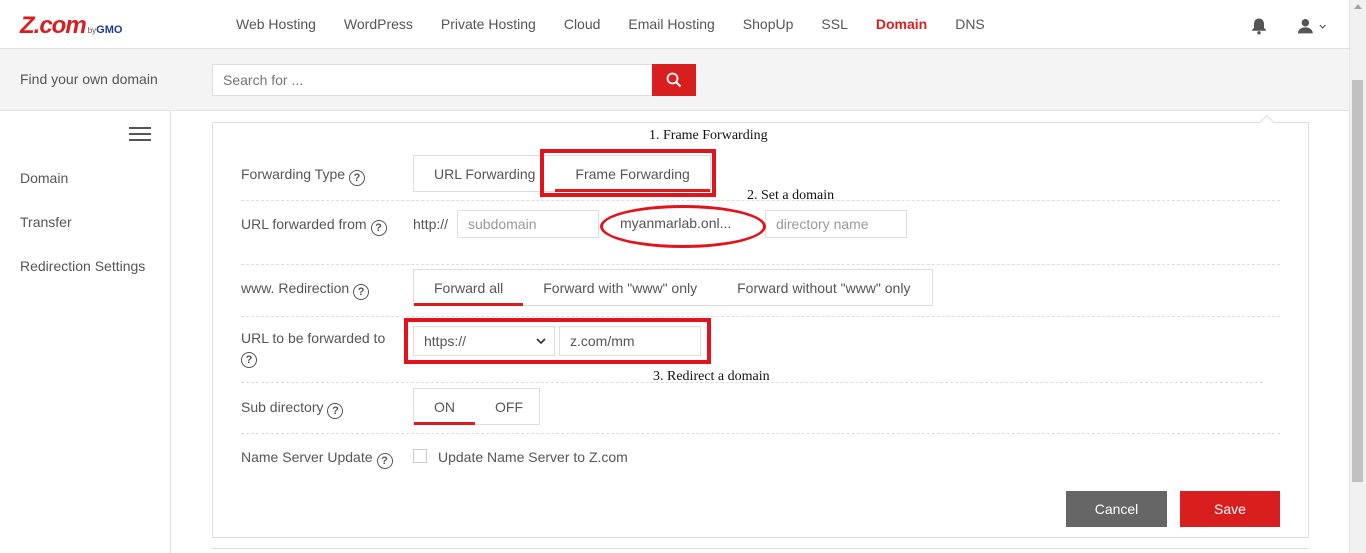  I want to click on destination-url-input: z.com/mm, so click(630, 341).